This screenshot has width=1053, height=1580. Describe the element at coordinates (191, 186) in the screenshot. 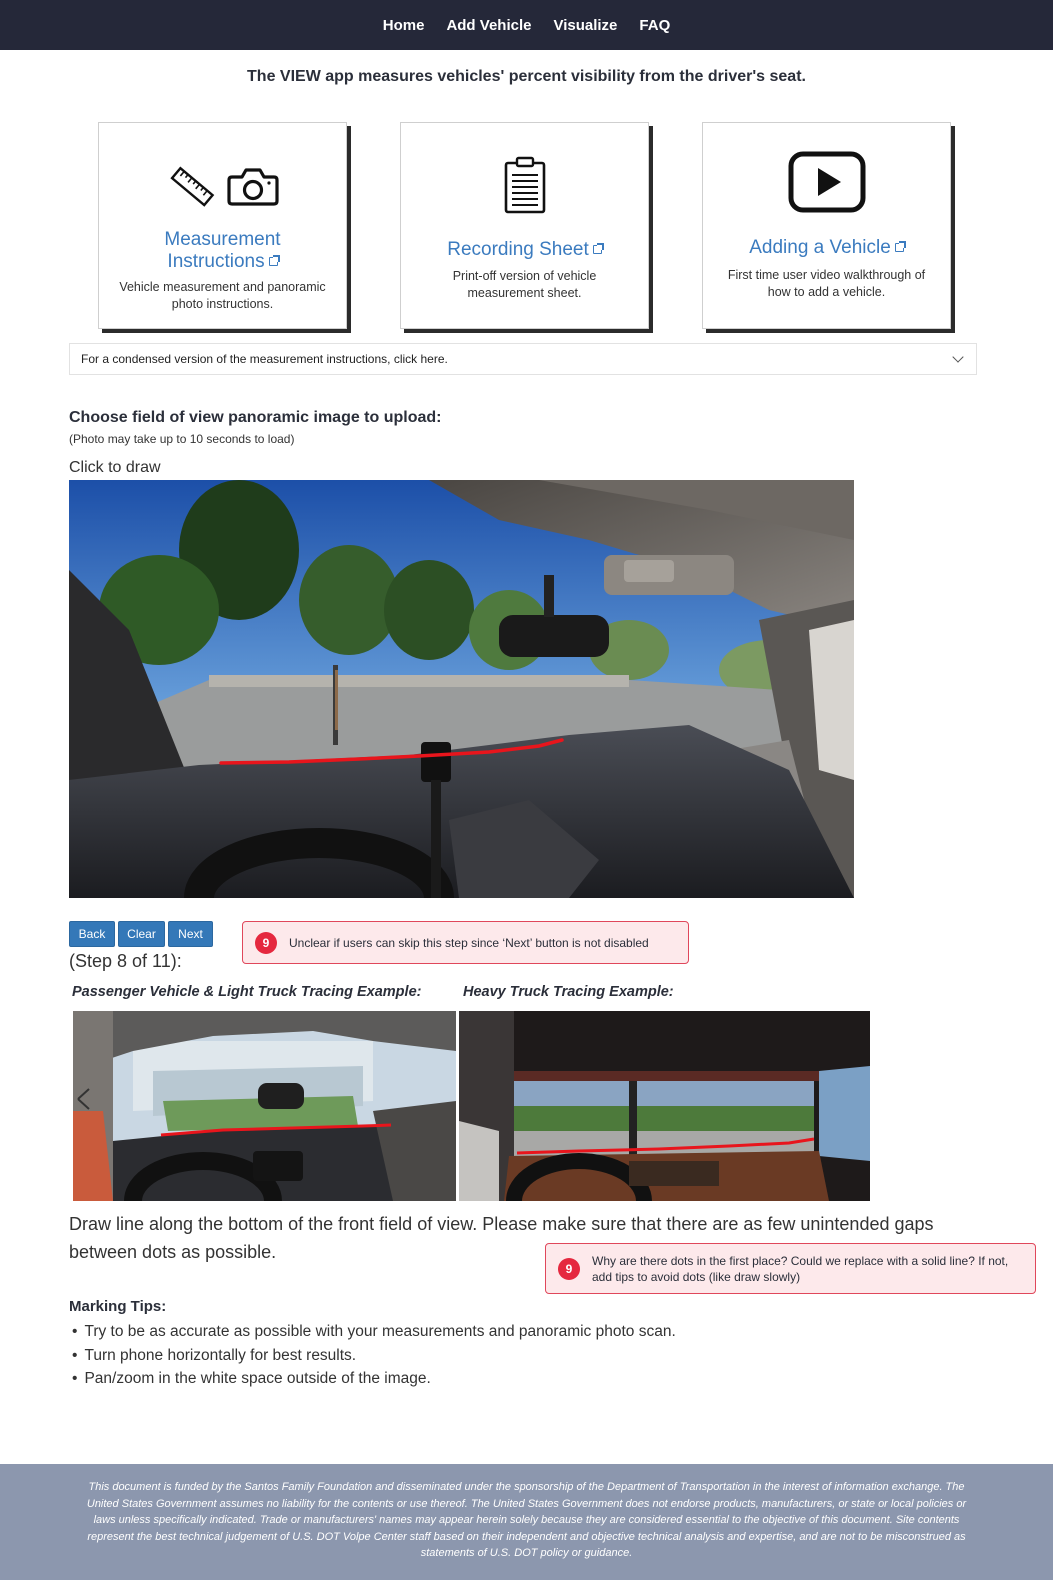

I see `ruler-icon` at that location.